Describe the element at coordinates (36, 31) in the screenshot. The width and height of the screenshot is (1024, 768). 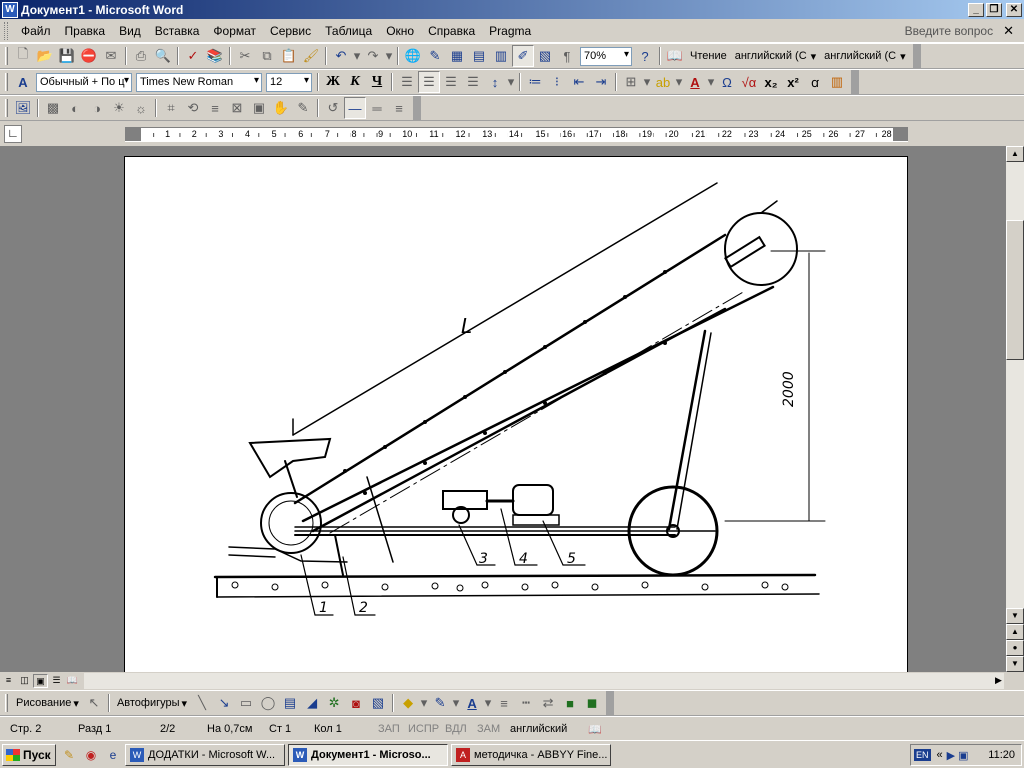
I see `menu-file: Файл` at that location.